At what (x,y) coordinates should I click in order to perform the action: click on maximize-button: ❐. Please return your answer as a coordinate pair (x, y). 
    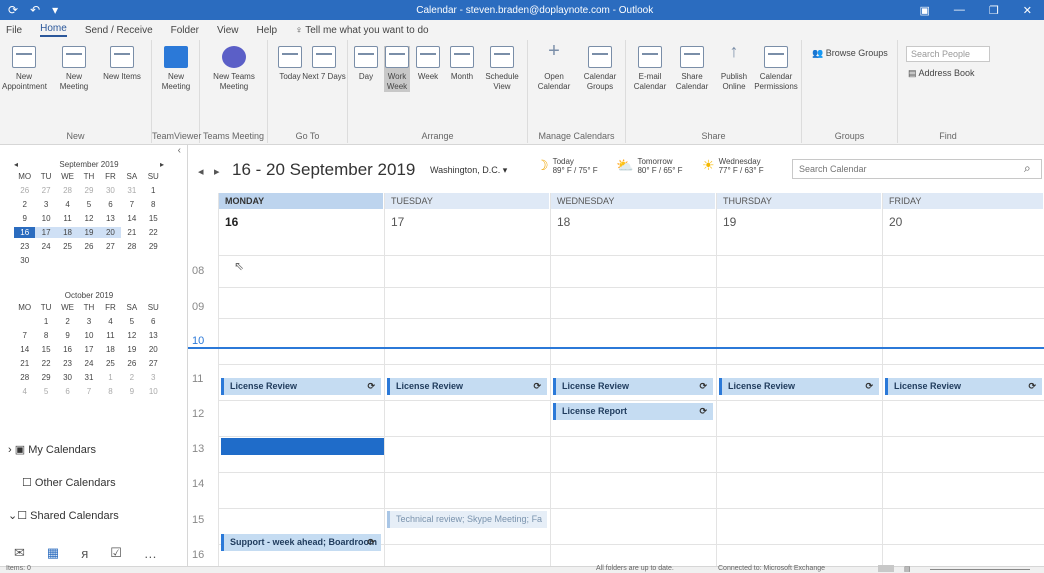
    Looking at the image, I should click on (994, 10).